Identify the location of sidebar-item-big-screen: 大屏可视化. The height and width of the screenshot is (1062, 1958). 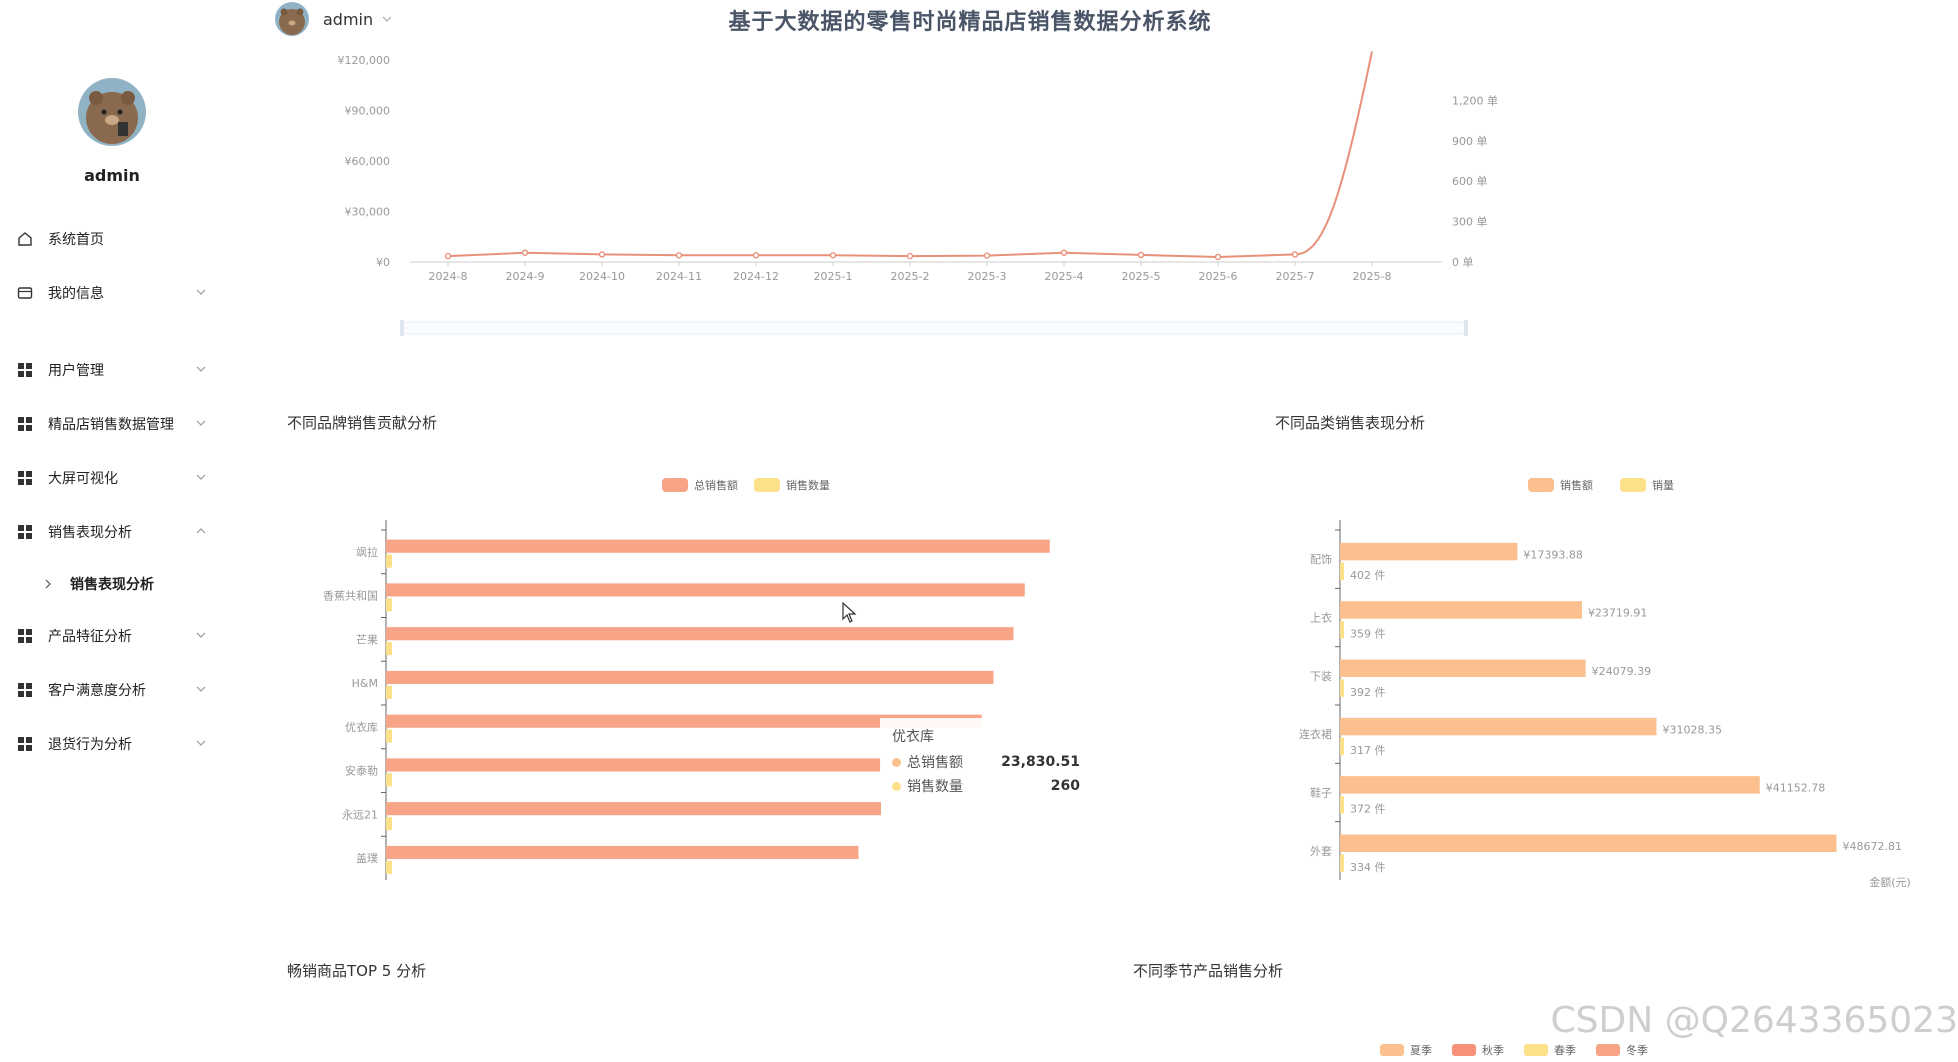
(110, 478).